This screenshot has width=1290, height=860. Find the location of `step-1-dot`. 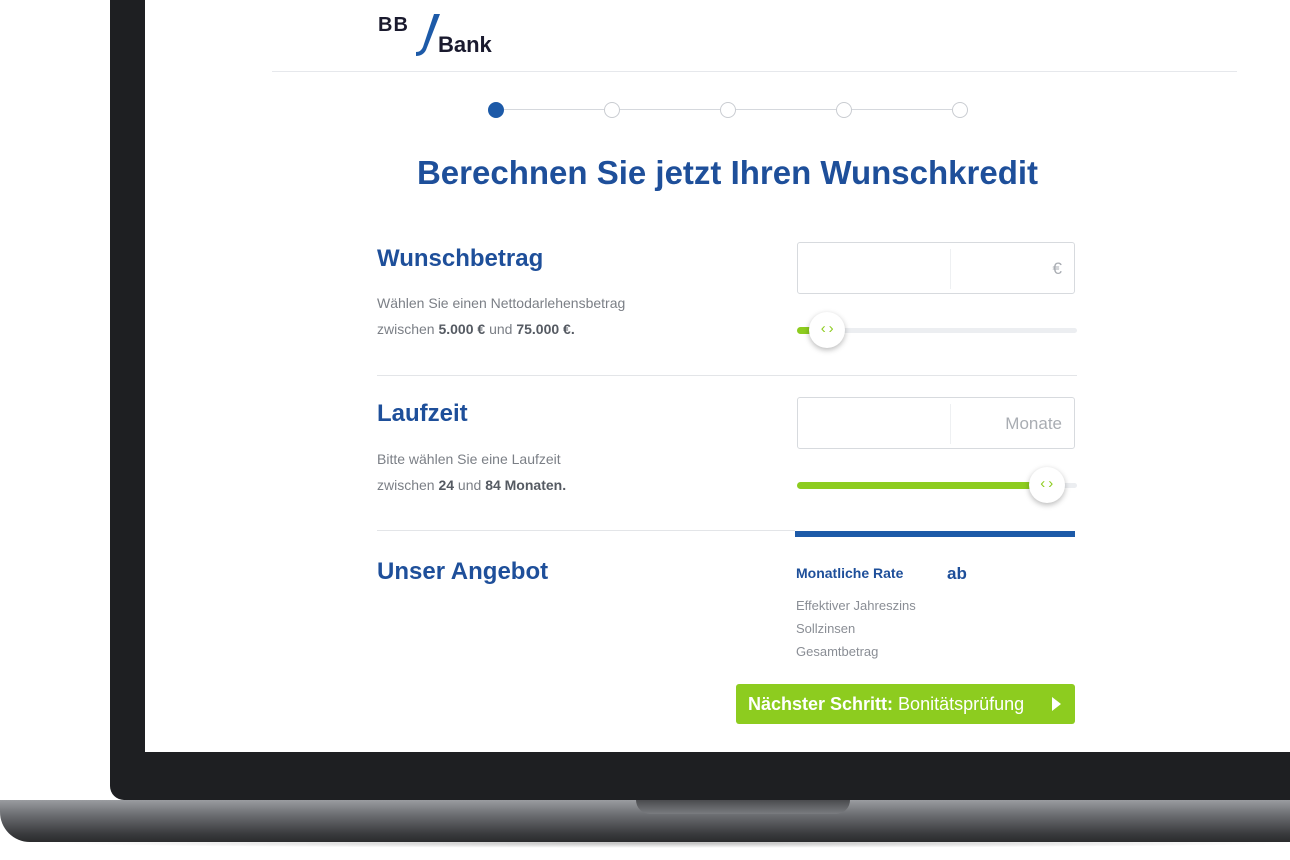

step-1-dot is located at coordinates (496, 110).